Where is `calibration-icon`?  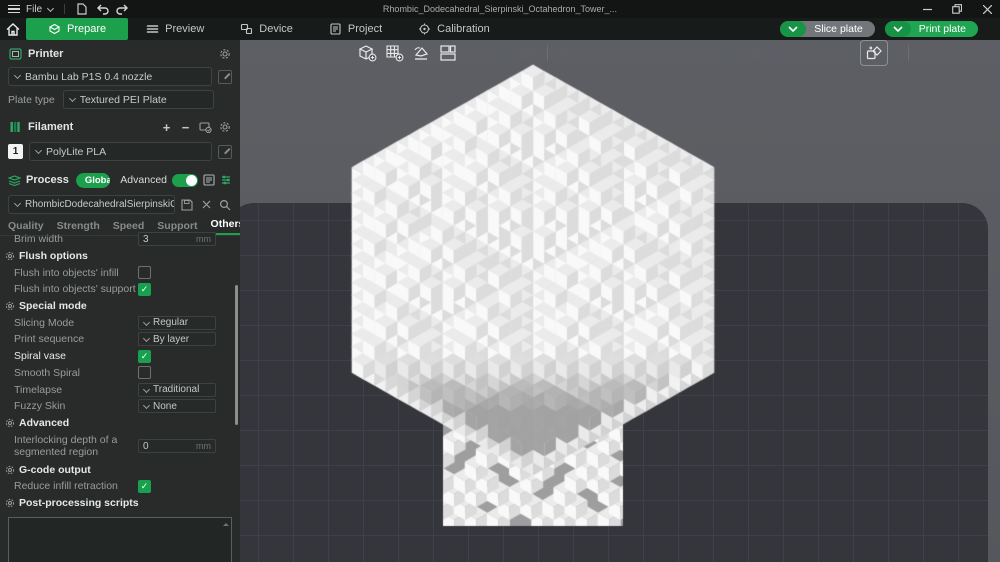
calibration-icon is located at coordinates (424, 29).